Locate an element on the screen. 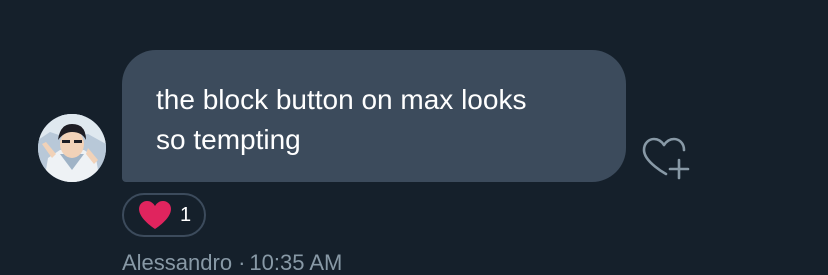 This screenshot has width=828, height=275. message-text-line-1: the block button on max looks is located at coordinates (341, 99).